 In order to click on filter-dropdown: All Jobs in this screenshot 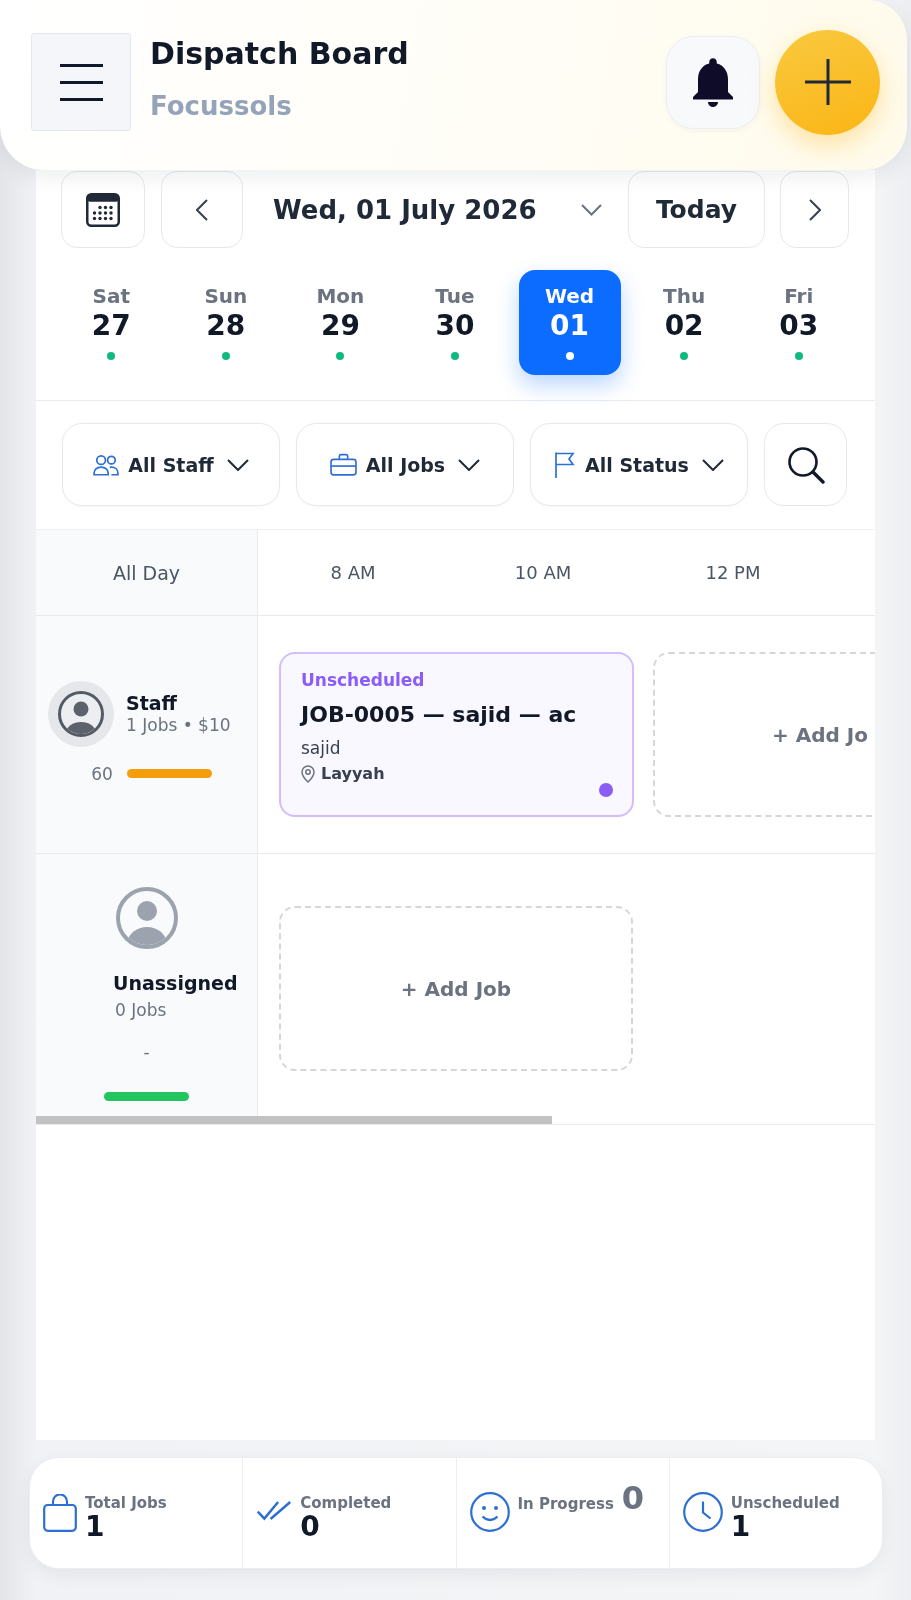, I will do `click(405, 464)`.